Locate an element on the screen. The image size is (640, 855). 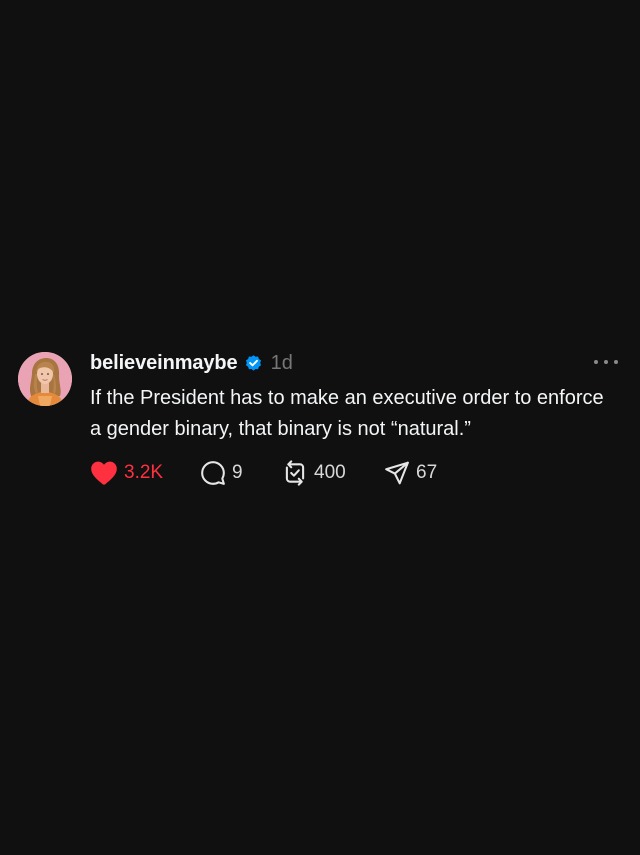
avatar is located at coordinates (45, 379).